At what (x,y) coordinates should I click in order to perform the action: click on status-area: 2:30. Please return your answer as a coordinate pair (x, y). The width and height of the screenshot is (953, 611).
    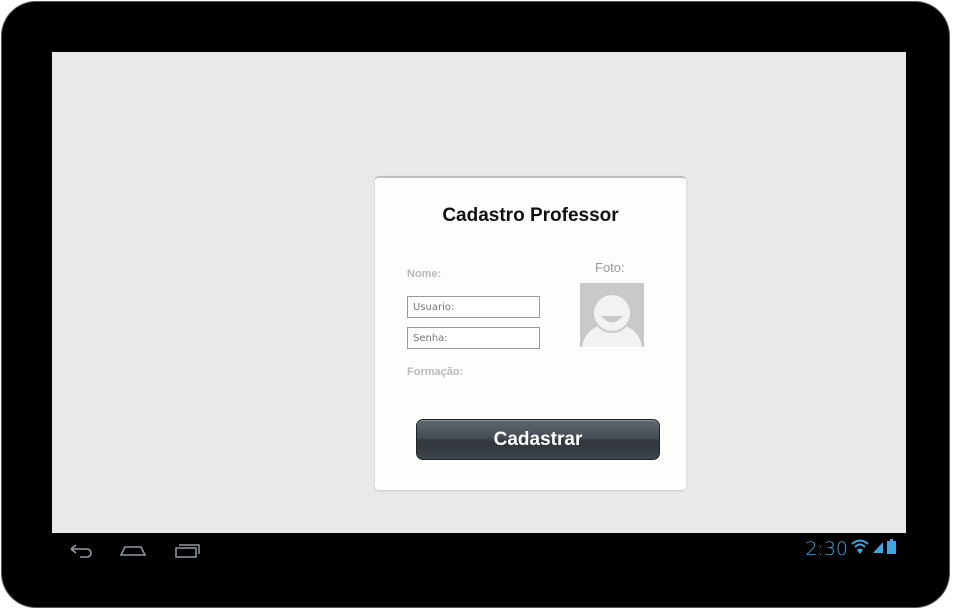
    Looking at the image, I should click on (850, 549).